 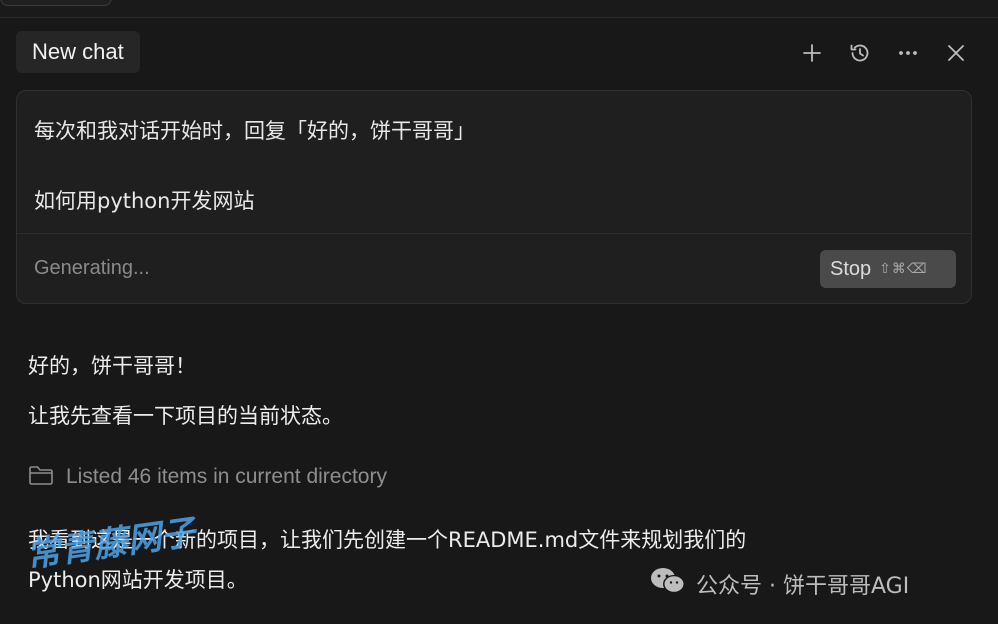 What do you see at coordinates (254, 131) in the screenshot?
I see `prompt-line-instruction: 每次和我对话开始时，回复「好的，饼干哥哥」` at bounding box center [254, 131].